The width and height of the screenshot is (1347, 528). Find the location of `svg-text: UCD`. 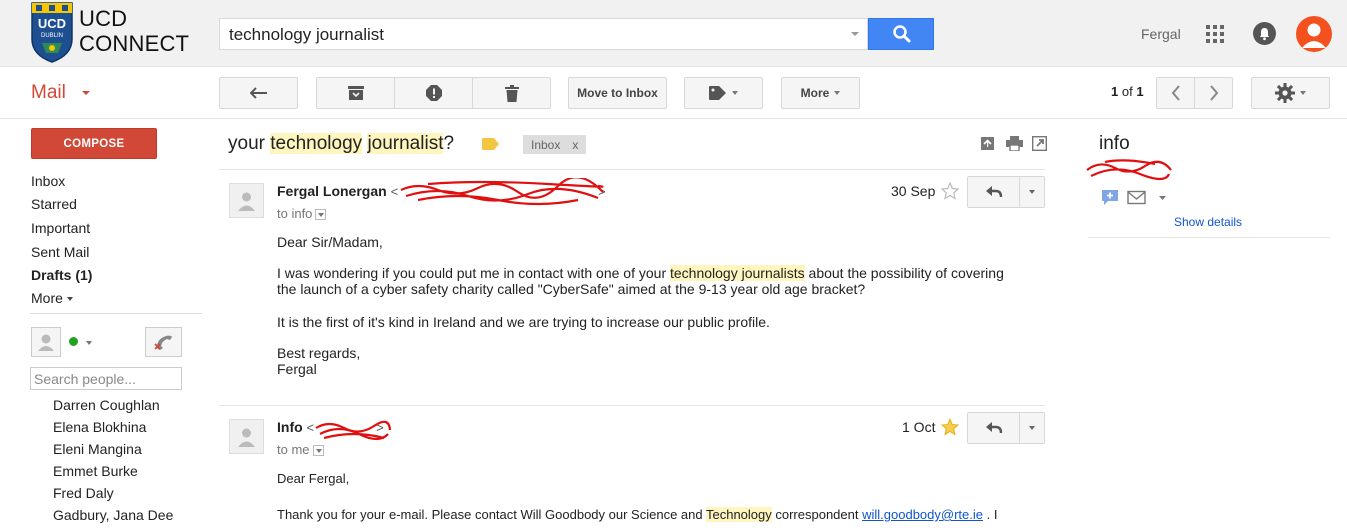

svg-text: UCD is located at coordinates (52, 23).